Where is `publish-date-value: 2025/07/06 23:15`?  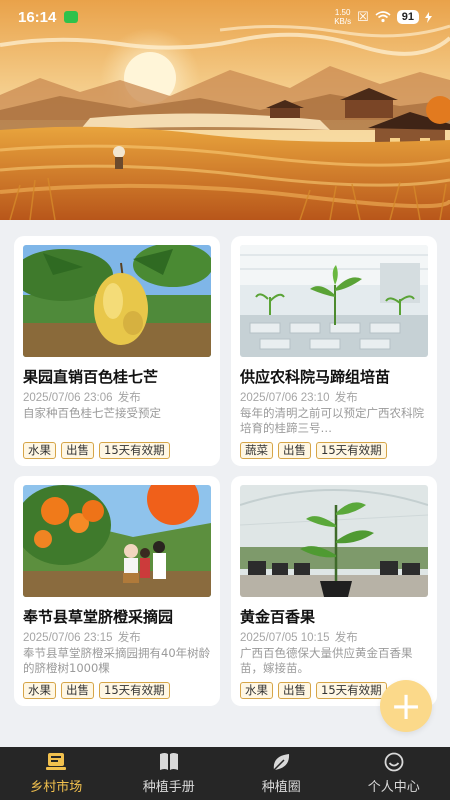
publish-date-value: 2025/07/06 23:15 is located at coordinates (68, 638).